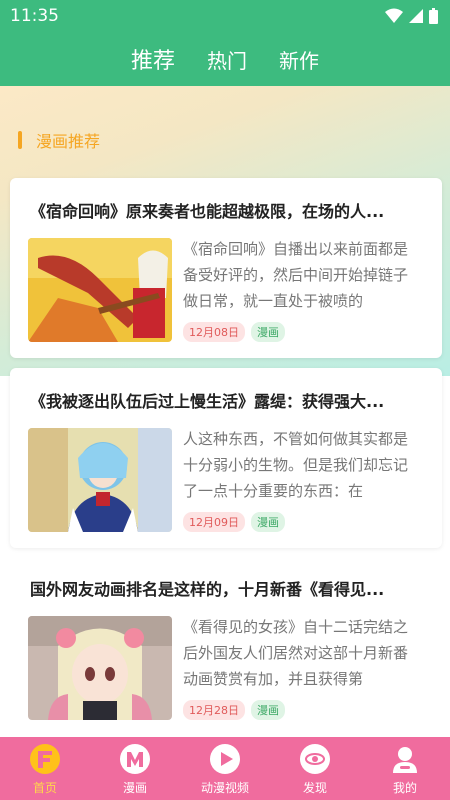  Describe the element at coordinates (153, 59) in the screenshot. I see `tab-recommend: 推荐` at that location.